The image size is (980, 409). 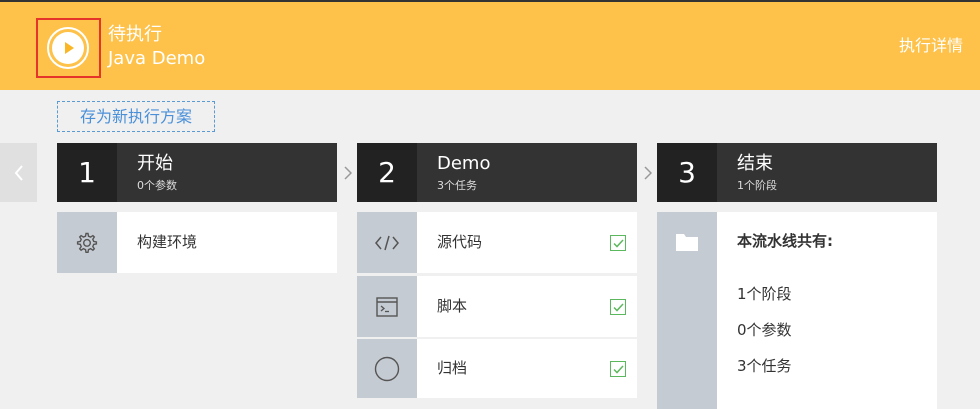 I want to click on scroll-left-button, so click(x=18, y=172).